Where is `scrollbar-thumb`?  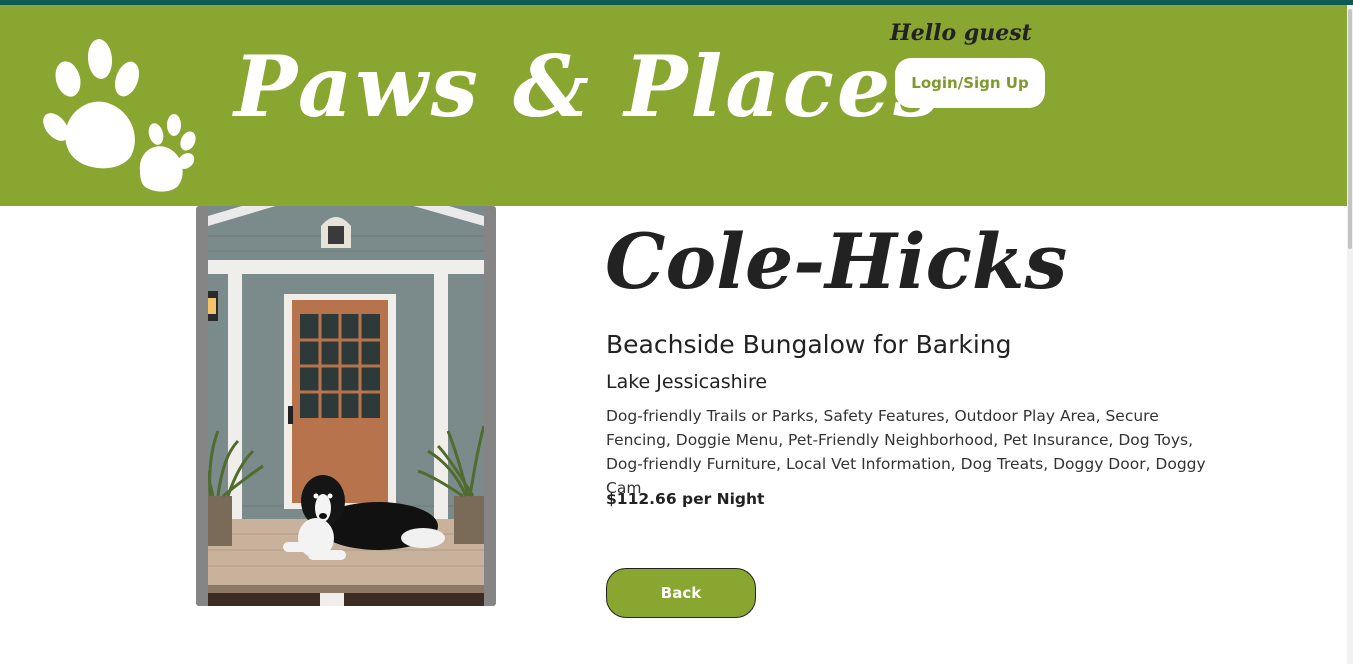
scrollbar-thumb is located at coordinates (1350, 129).